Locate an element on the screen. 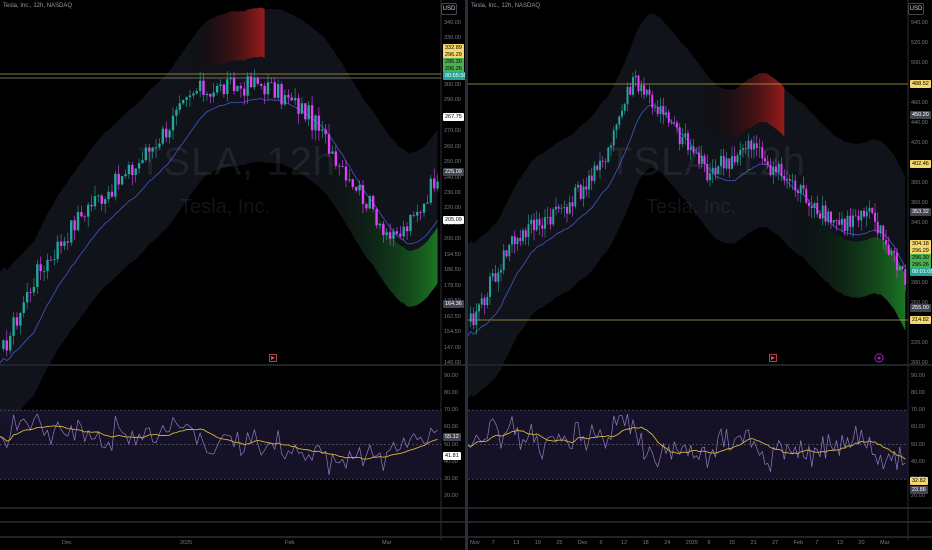 The width and height of the screenshot is (932, 550). price-tag: 00:55:38 is located at coordinates (454, 76).